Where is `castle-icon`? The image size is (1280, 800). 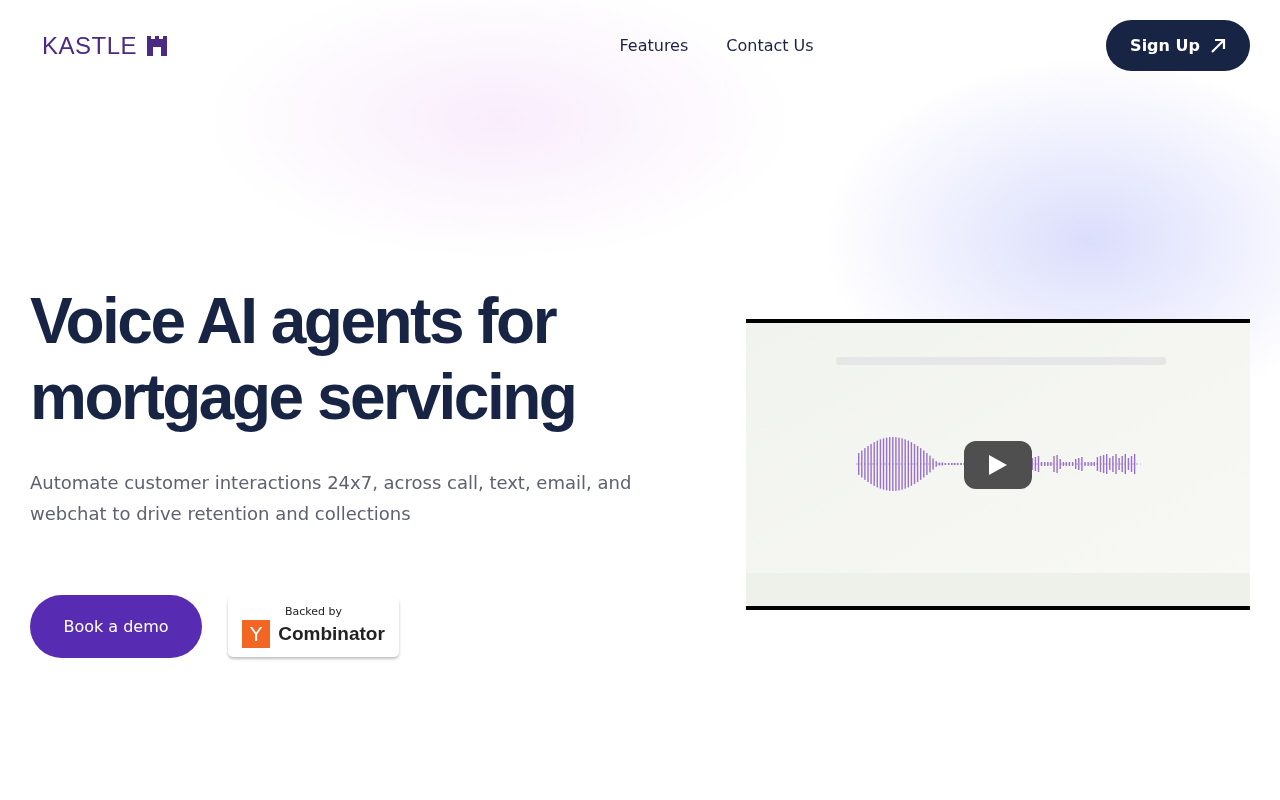 castle-icon is located at coordinates (157, 45).